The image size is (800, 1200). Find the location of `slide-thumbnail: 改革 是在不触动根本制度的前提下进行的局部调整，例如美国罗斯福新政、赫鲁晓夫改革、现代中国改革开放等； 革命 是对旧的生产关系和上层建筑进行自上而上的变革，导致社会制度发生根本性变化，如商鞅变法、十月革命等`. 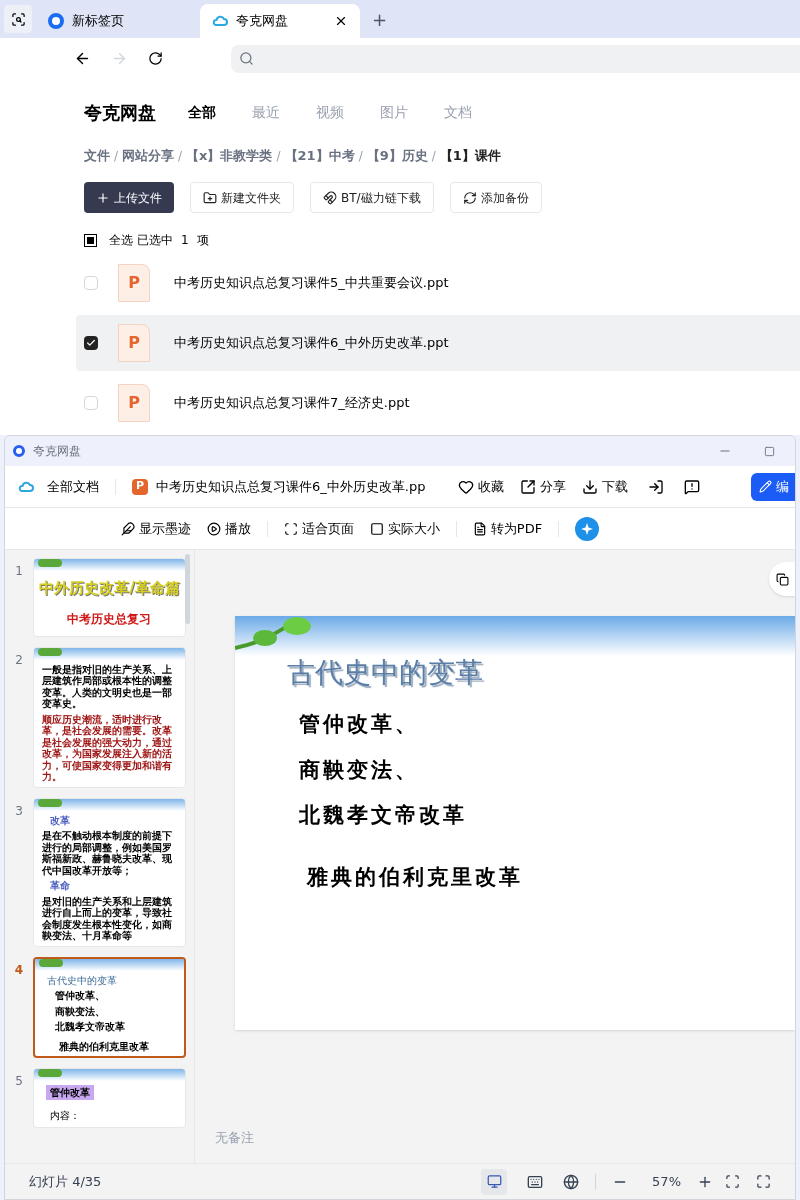

slide-thumbnail: 改革 是在不触动根本制度的前提下进行的局部调整，例如美国罗斯福新政、赫鲁晓夫改革、现代中国改革开放等； 革命 是对旧的生产关系和上层建筑进行自上而上的变革，导致社会制度发生根本性变化，如商鞅变法、十月革命等 is located at coordinates (109, 872).